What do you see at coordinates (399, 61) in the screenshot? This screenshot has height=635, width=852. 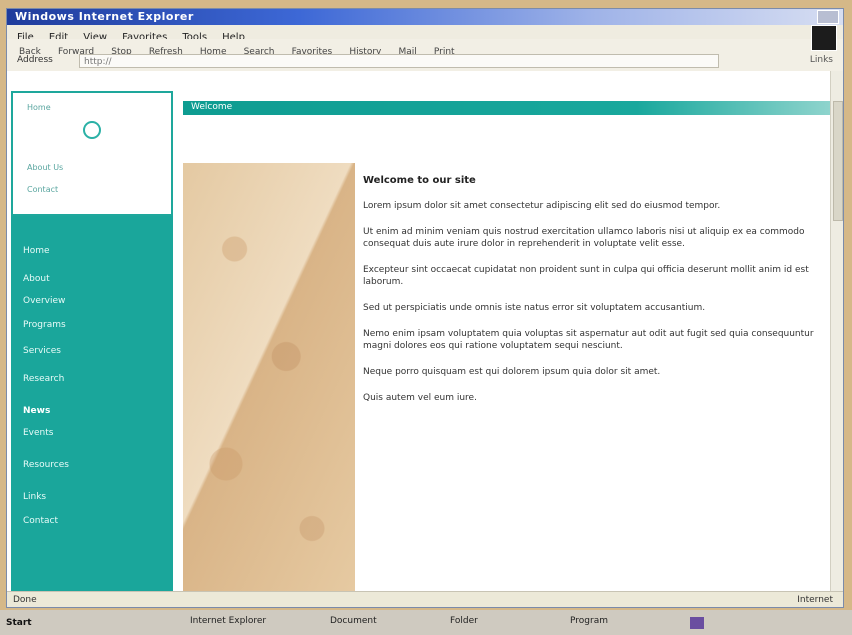 I see `address-input: http://` at bounding box center [399, 61].